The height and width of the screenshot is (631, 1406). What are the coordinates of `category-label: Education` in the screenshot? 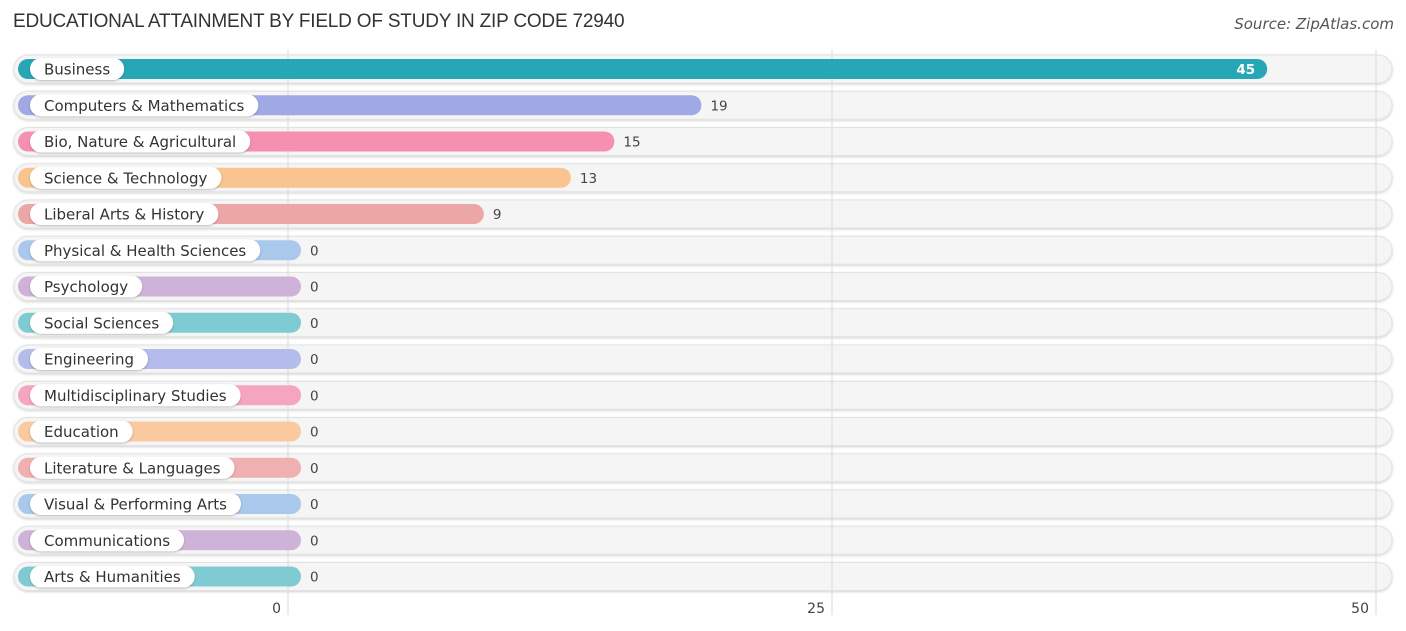 It's located at (81, 432).